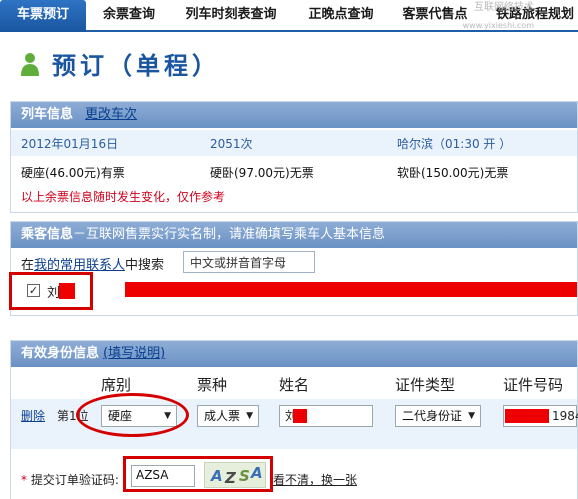 This screenshot has height=499, width=578. What do you see at coordinates (73, 173) in the screenshot?
I see `seat-hard-seat: 硬座(46.00元)有票` at bounding box center [73, 173].